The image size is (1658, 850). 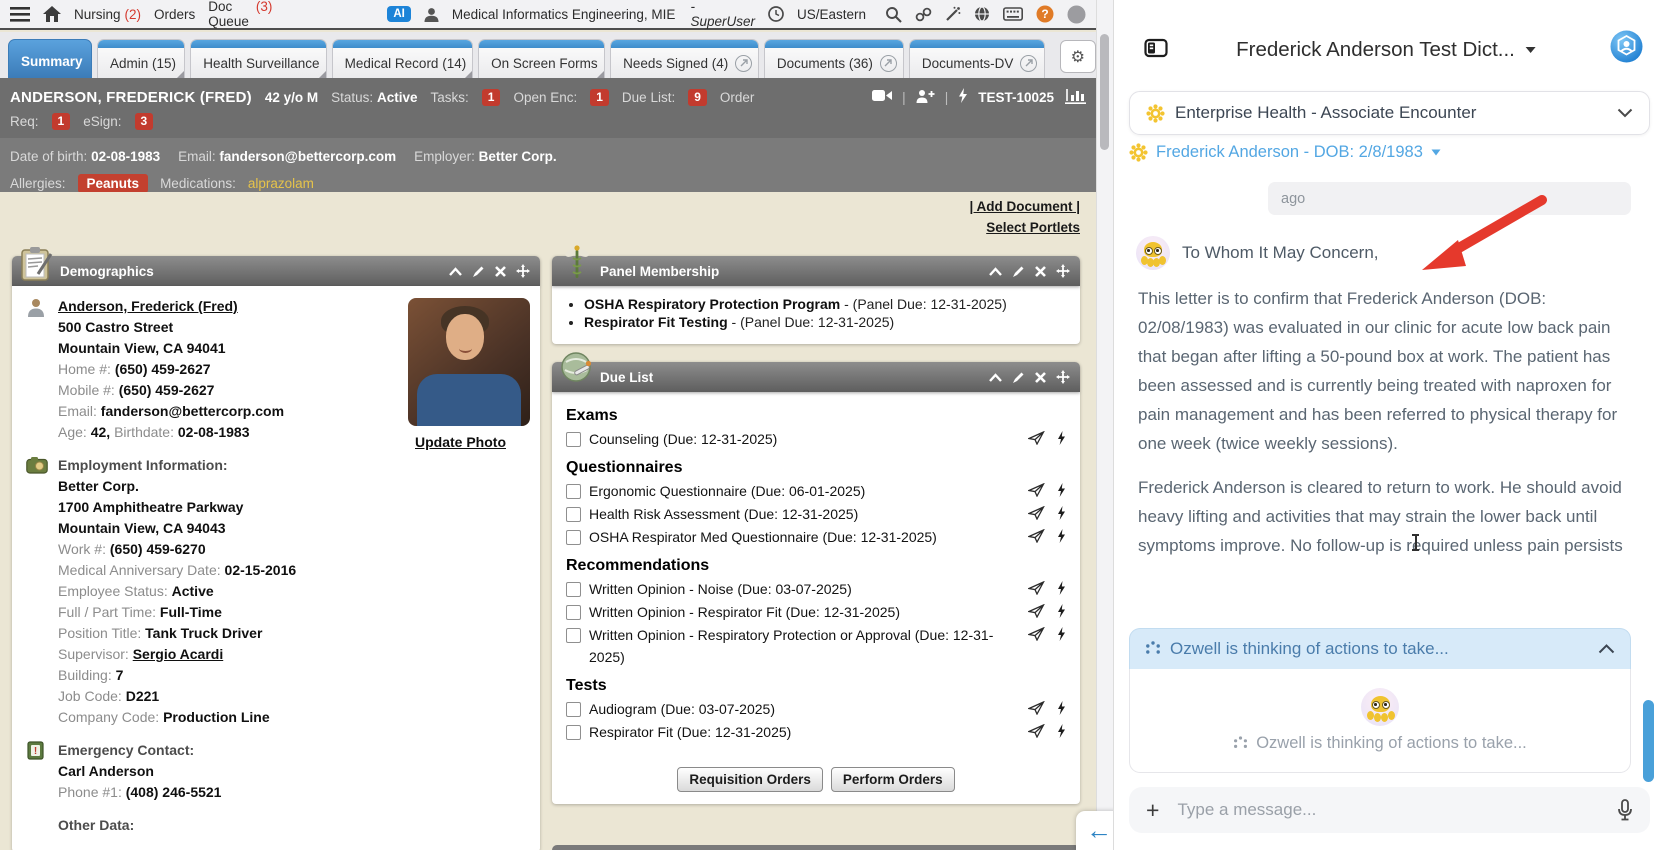 I want to click on due-list-header: Due List, so click(x=816, y=372).